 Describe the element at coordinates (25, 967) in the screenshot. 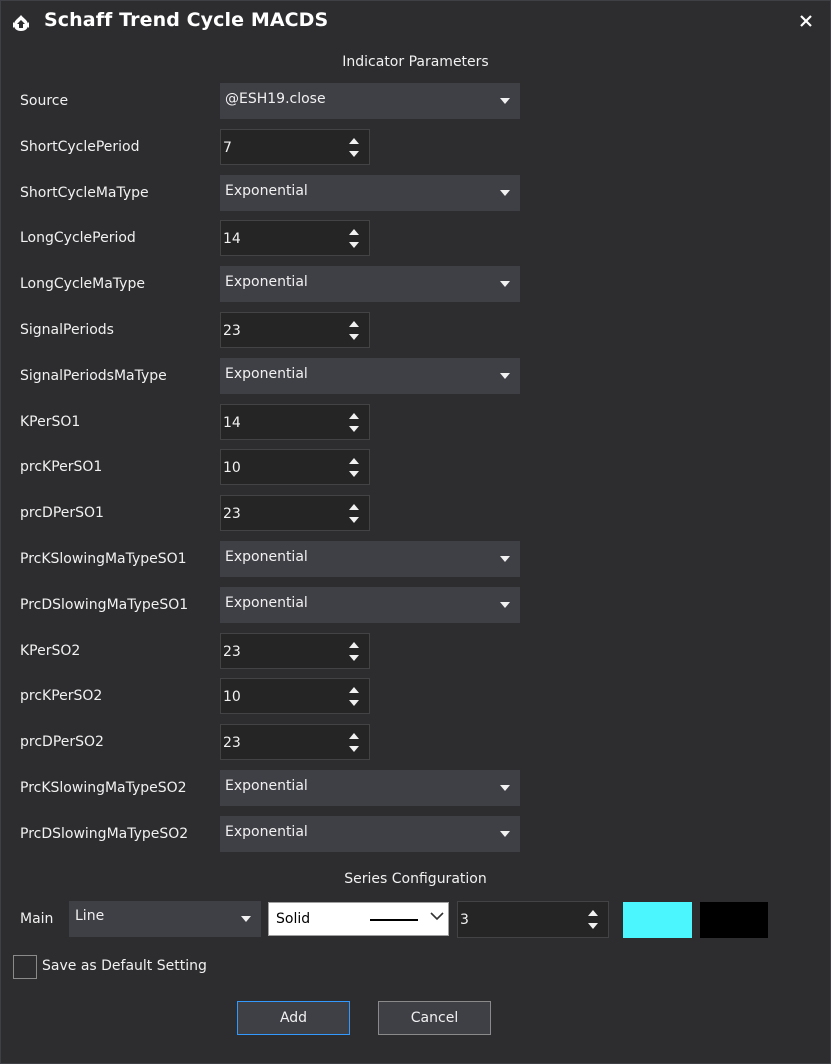

I see `save-default-checkbox` at that location.